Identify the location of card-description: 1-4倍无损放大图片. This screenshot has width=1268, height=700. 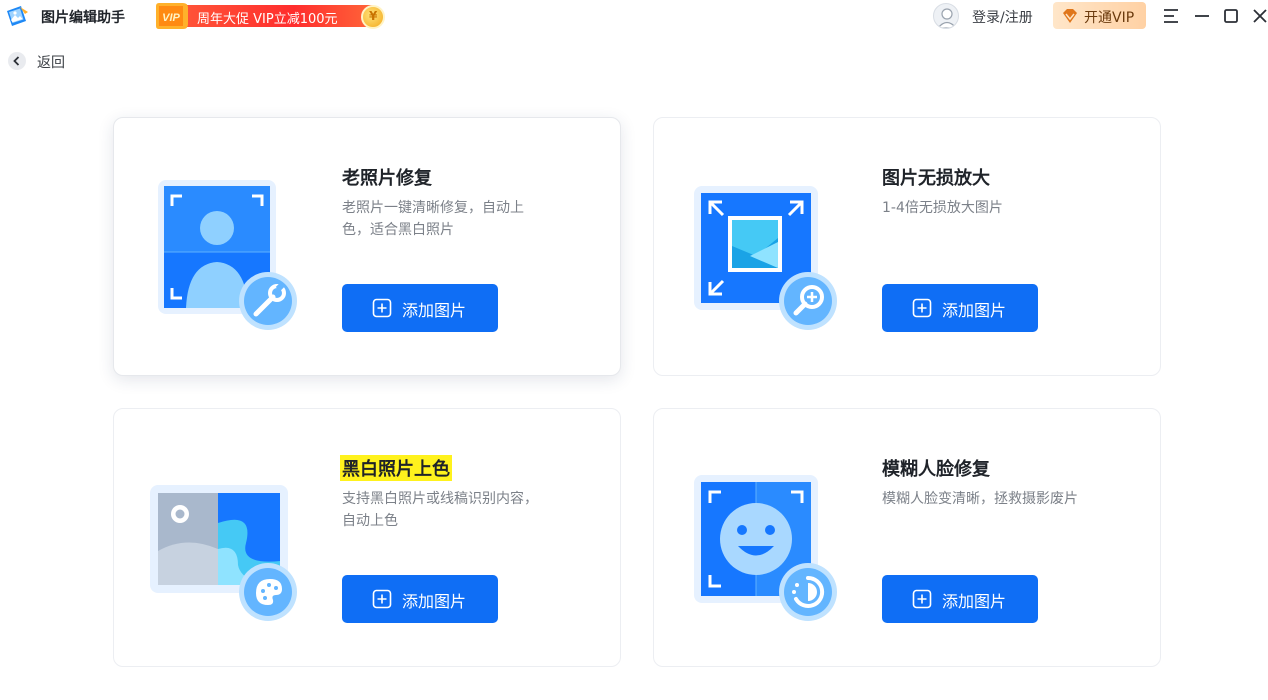
(942, 208).